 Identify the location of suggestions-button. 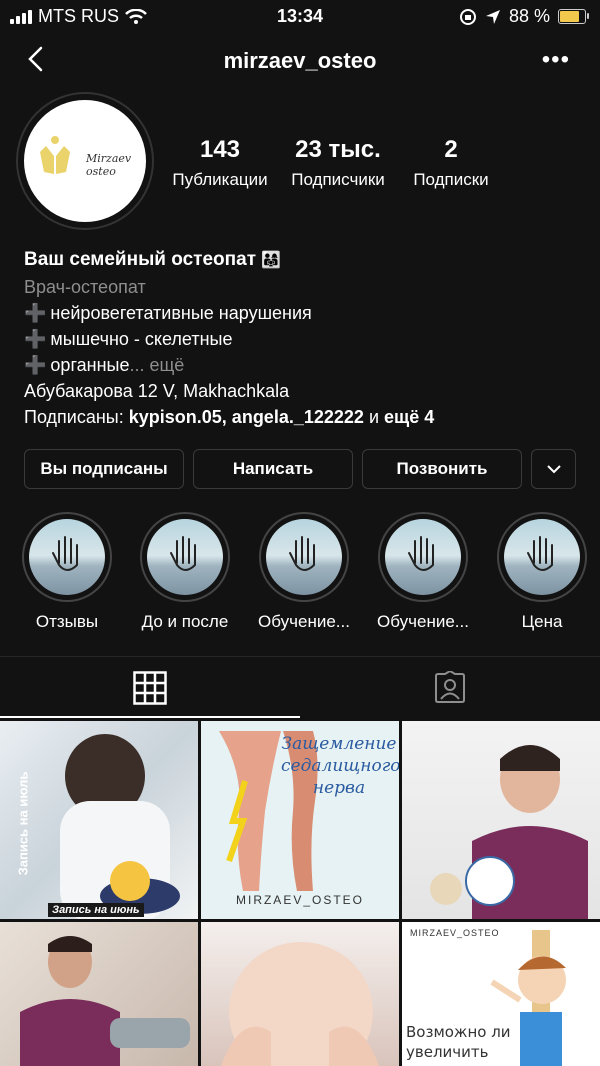
(553, 469).